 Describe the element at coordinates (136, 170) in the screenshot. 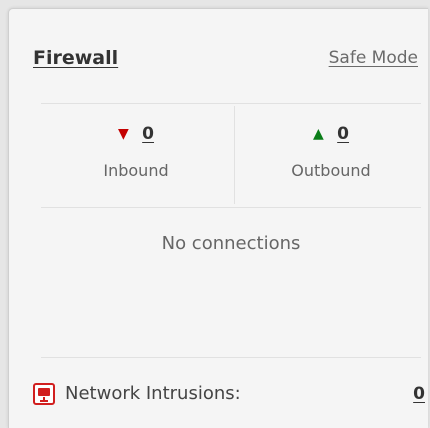

I see `inbound-label: Inbound` at that location.